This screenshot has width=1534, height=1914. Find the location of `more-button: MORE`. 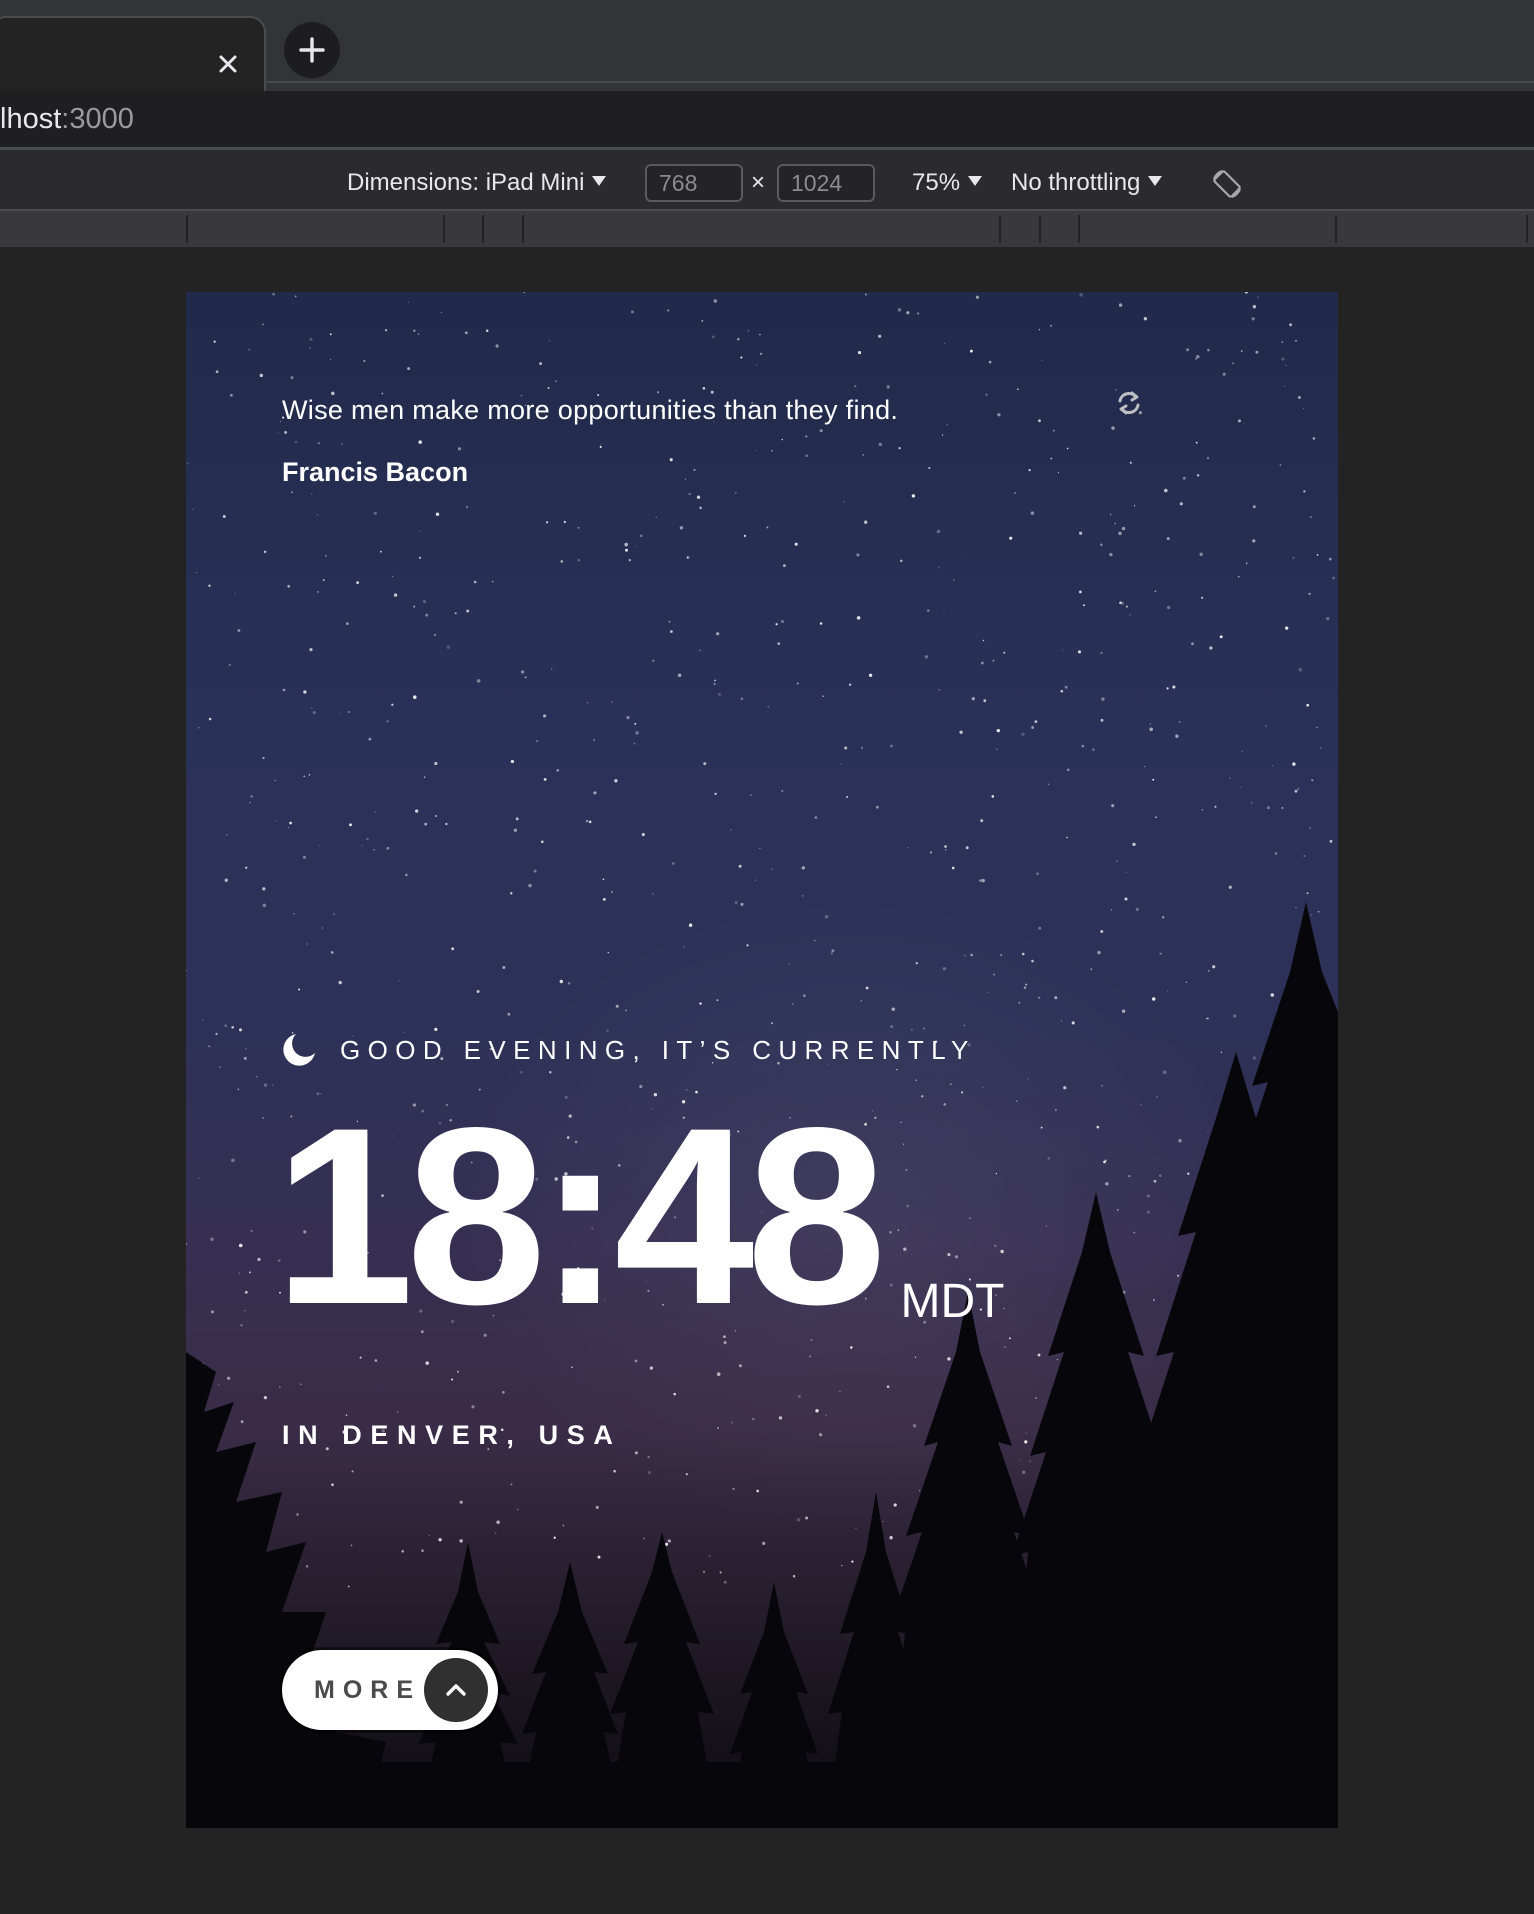

more-button: MORE is located at coordinates (390, 1690).